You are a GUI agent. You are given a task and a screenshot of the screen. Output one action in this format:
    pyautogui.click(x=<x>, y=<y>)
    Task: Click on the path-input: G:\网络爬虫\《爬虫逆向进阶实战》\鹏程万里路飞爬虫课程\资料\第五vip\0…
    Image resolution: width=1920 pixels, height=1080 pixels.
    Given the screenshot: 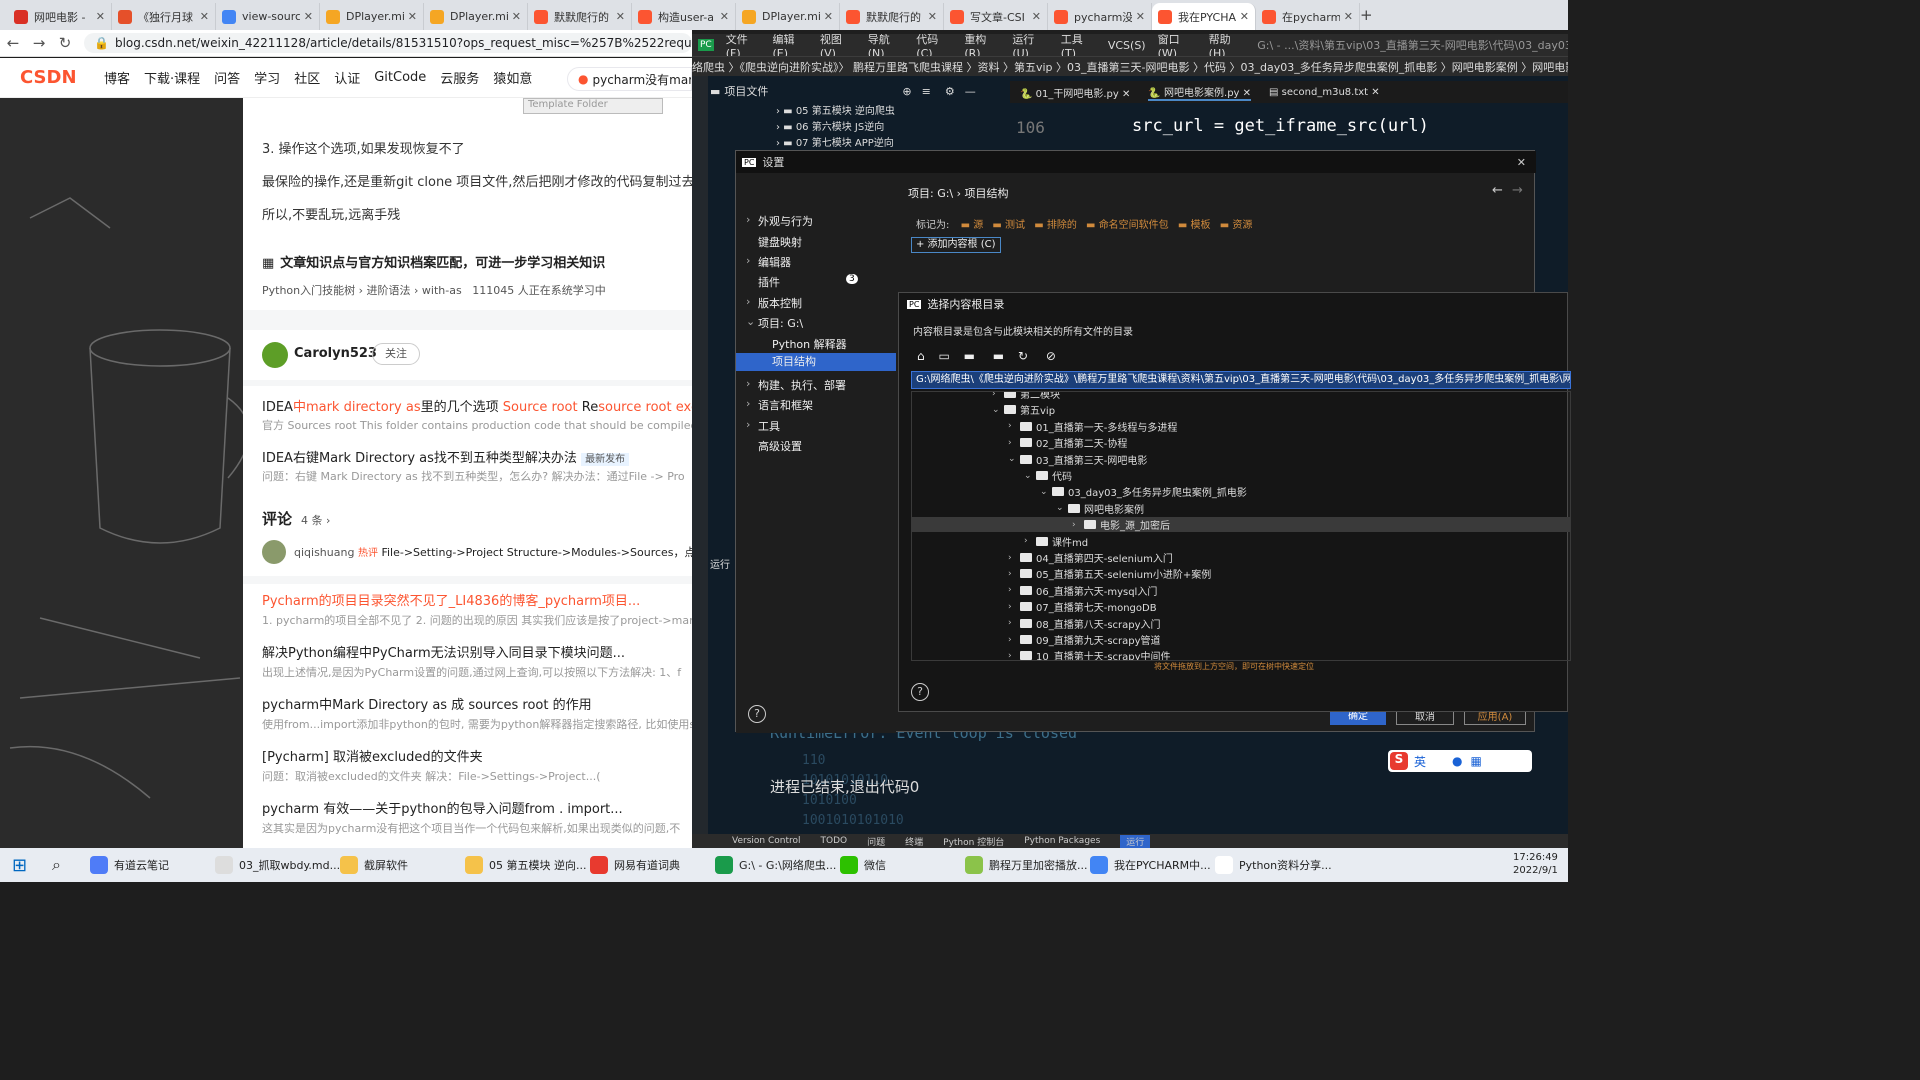 What is the action you would take?
    pyautogui.click(x=1241, y=380)
    